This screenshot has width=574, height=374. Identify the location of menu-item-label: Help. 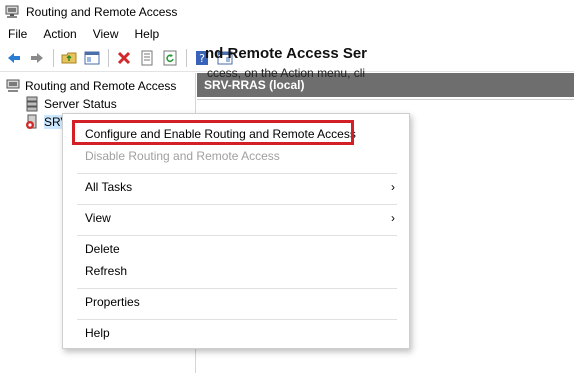
(97, 333).